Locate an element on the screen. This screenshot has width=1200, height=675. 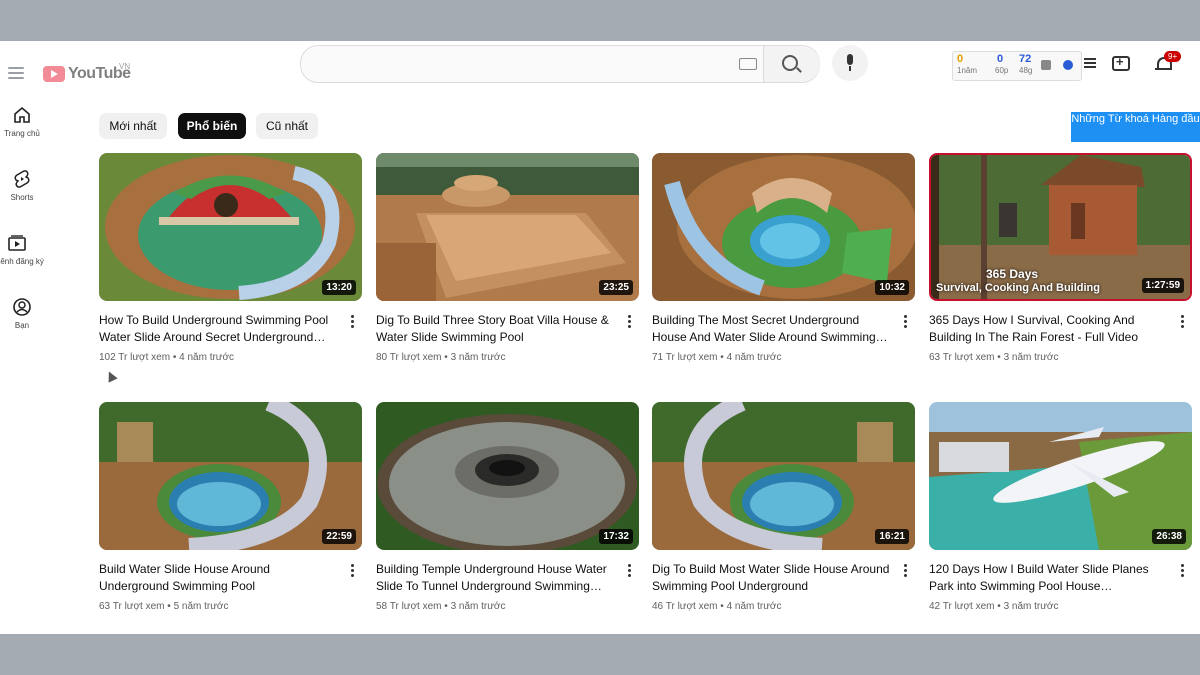
video-meta: 63 Tr lượt xem • 5 năm trước is located at coordinates (164, 606).